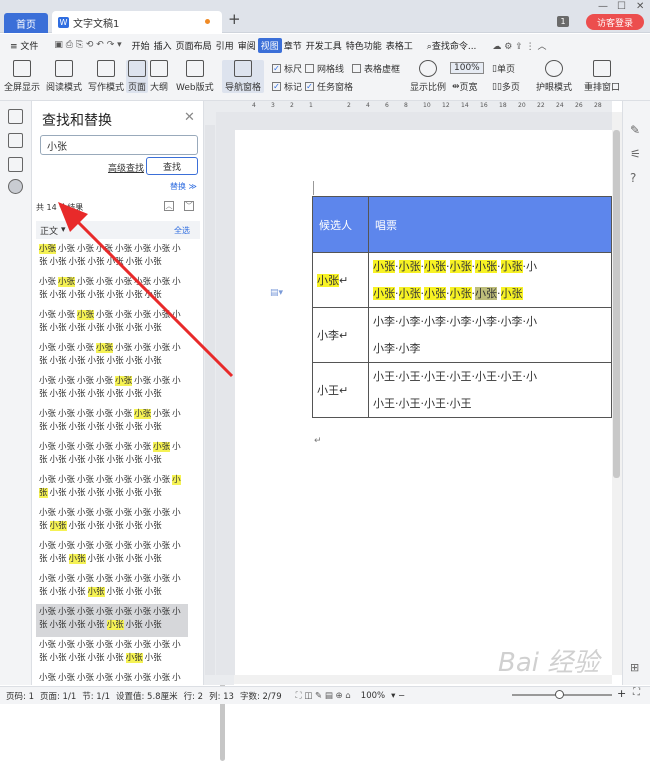 This screenshot has height=761, width=650. I want to click on cell-ballot: 小张·小张·小张·小张·小张·小张·小 小张·小张·小张·小张·小张·小张, so click(490, 280).